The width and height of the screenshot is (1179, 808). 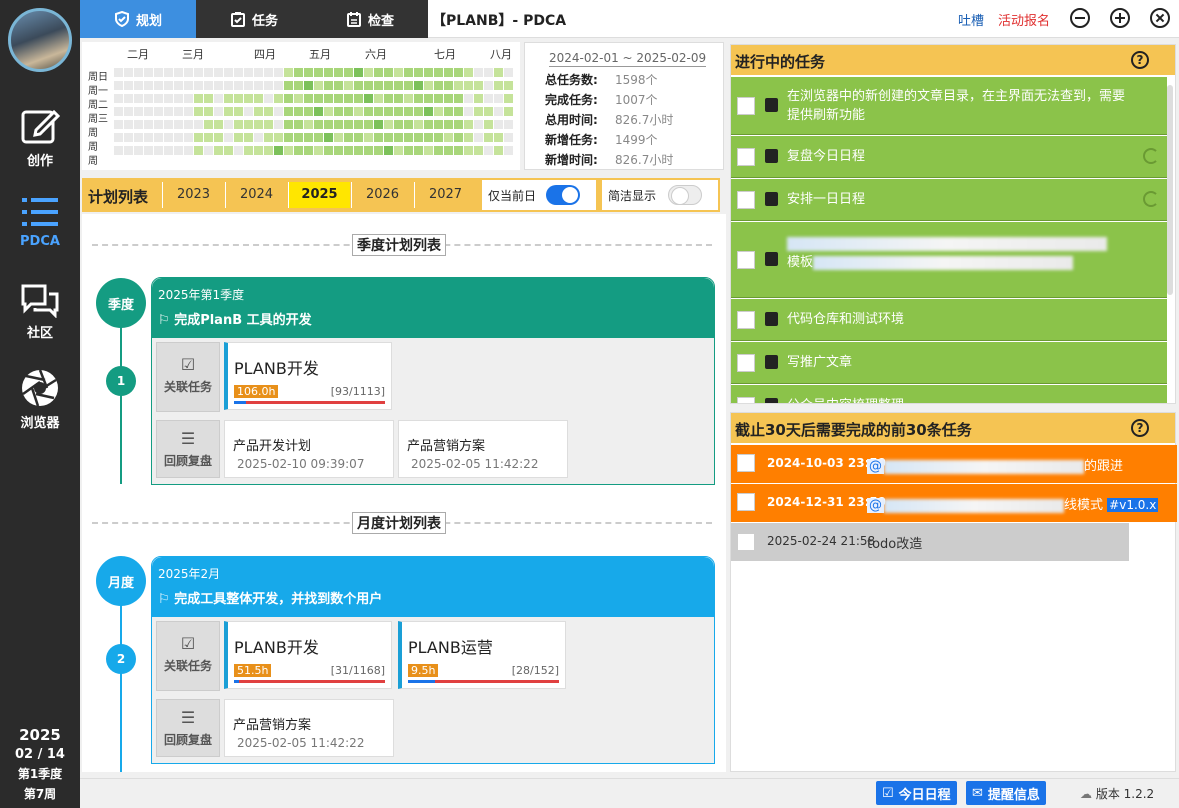 What do you see at coordinates (1120, 18) in the screenshot?
I see `maximize-icon` at bounding box center [1120, 18].